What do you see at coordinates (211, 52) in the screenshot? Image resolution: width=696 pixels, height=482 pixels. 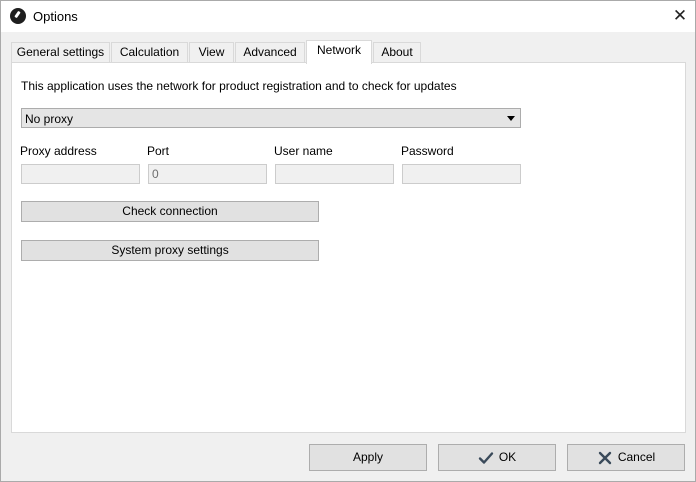 I see `tab-view: View` at bounding box center [211, 52].